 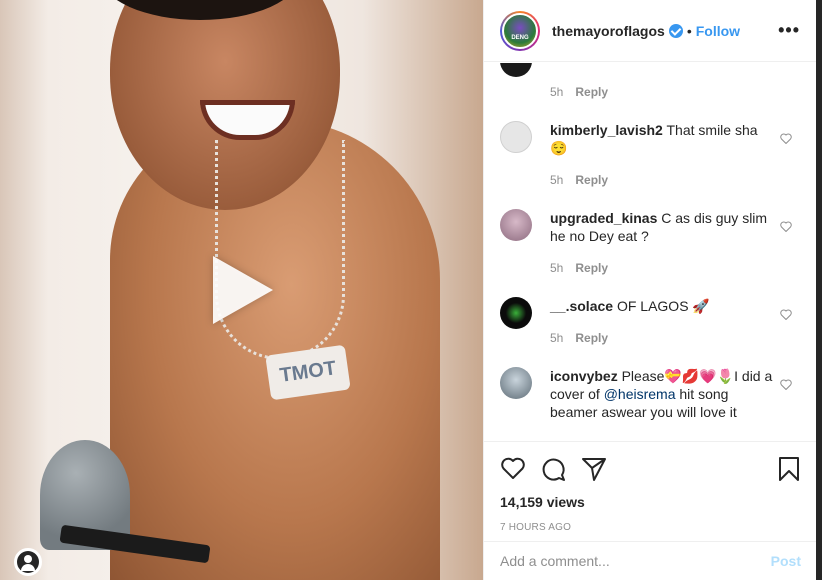 I want to click on share-paper-plane-icon, so click(x=594, y=469).